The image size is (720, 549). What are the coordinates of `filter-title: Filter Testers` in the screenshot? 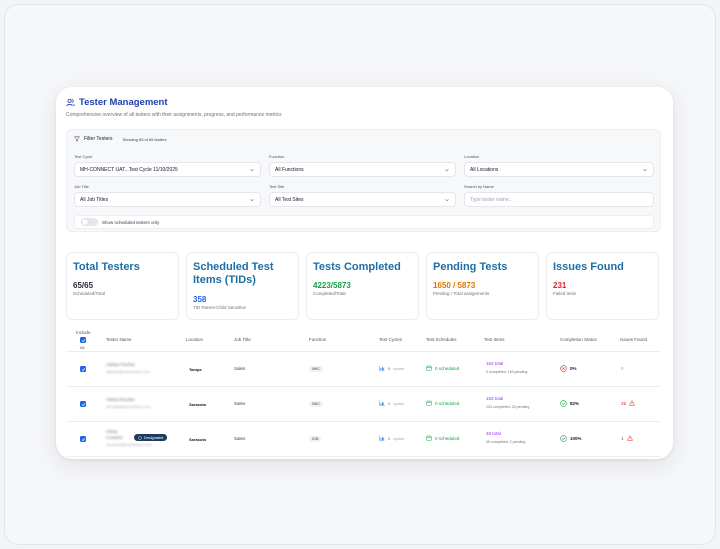 It's located at (98, 139).